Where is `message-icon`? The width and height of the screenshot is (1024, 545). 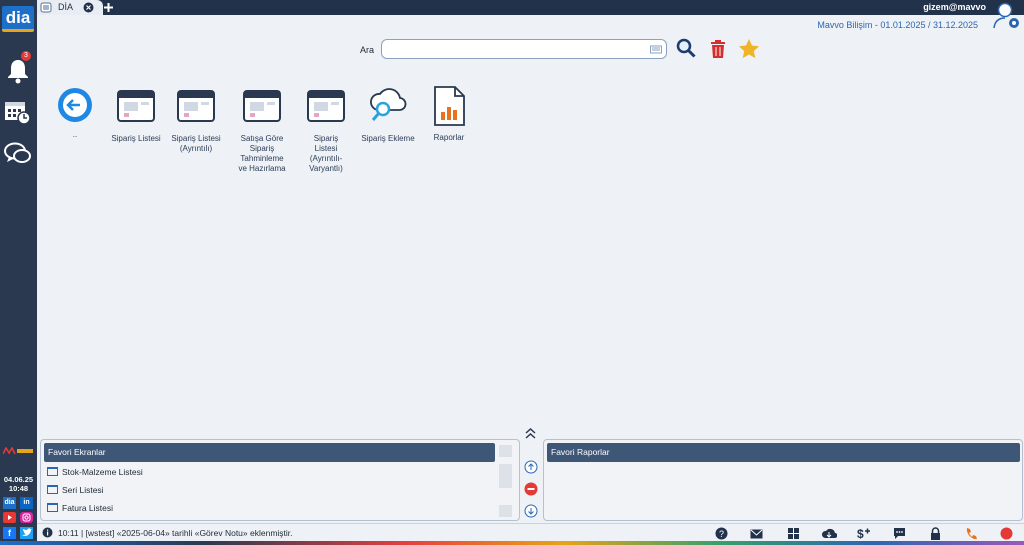 message-icon is located at coordinates (899, 533).